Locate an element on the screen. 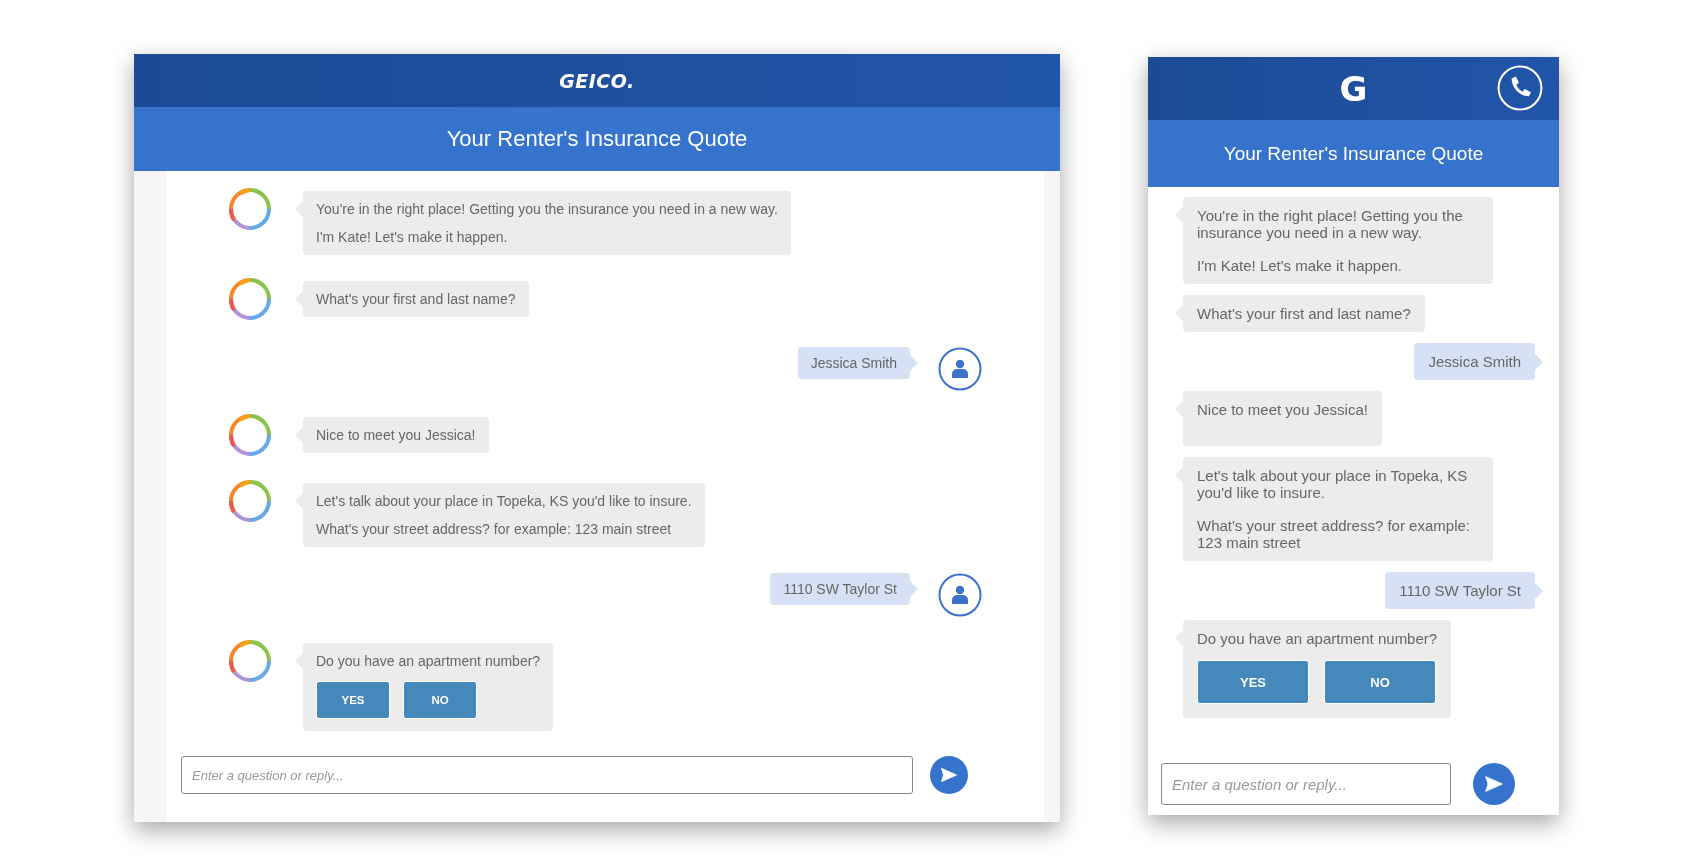  phone-button is located at coordinates (1520, 88).